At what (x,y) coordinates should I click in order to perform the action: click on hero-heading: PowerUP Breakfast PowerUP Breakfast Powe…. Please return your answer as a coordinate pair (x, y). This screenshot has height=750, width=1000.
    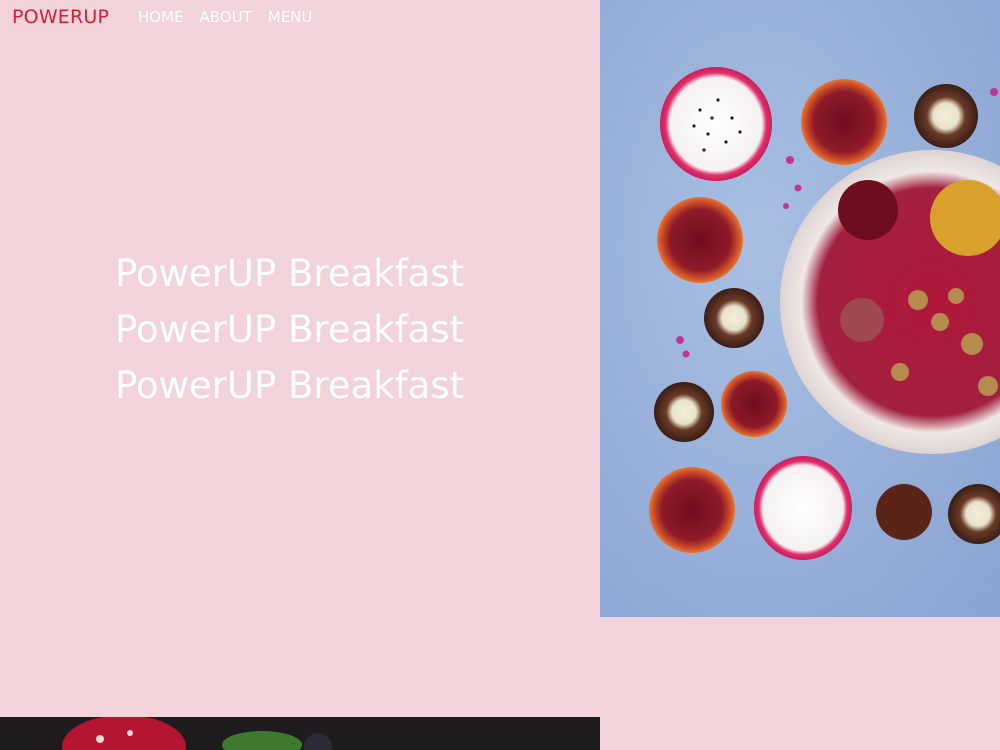
    Looking at the image, I should click on (289, 330).